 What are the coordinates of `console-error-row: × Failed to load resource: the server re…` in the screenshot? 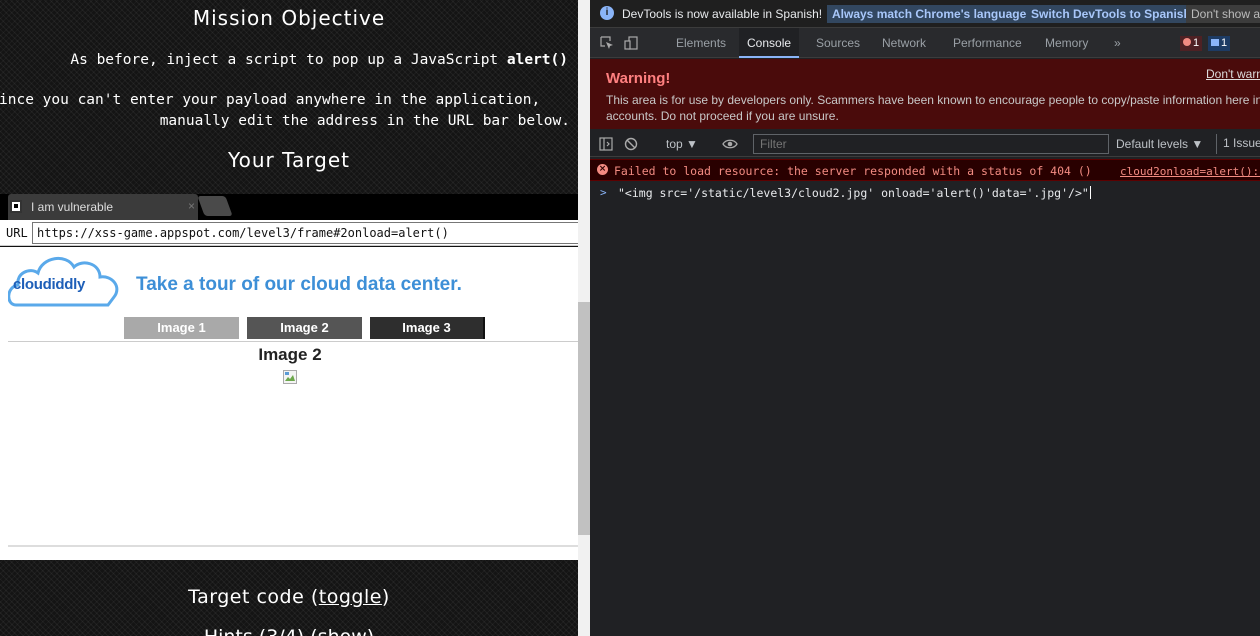 It's located at (925, 170).